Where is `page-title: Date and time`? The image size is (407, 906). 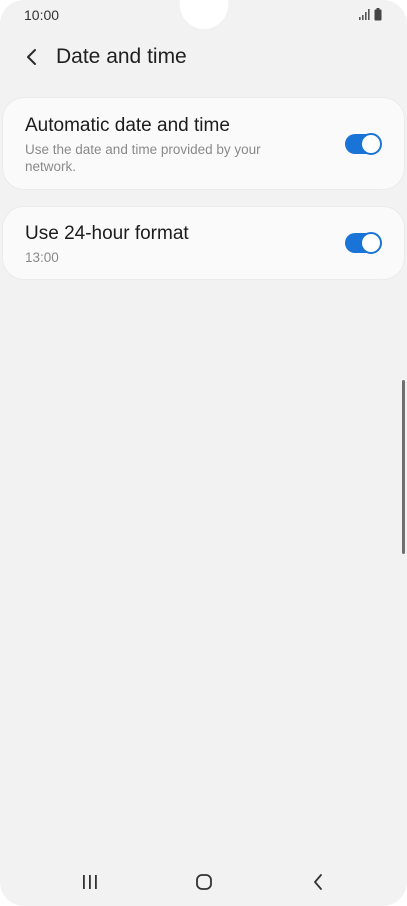
page-title: Date and time is located at coordinates (121, 56).